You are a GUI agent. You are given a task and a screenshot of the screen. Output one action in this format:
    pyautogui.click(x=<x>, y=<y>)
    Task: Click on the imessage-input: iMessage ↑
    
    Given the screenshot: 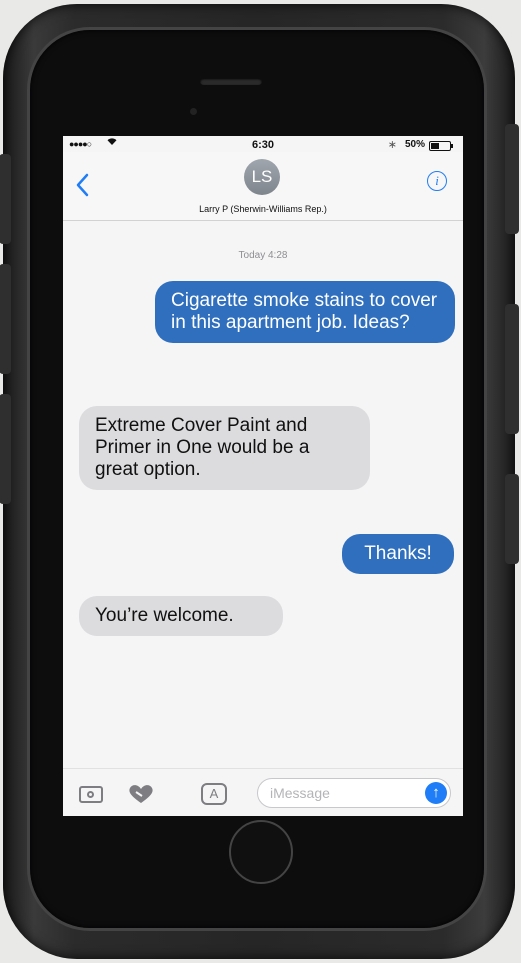 What is the action you would take?
    pyautogui.click(x=354, y=793)
    